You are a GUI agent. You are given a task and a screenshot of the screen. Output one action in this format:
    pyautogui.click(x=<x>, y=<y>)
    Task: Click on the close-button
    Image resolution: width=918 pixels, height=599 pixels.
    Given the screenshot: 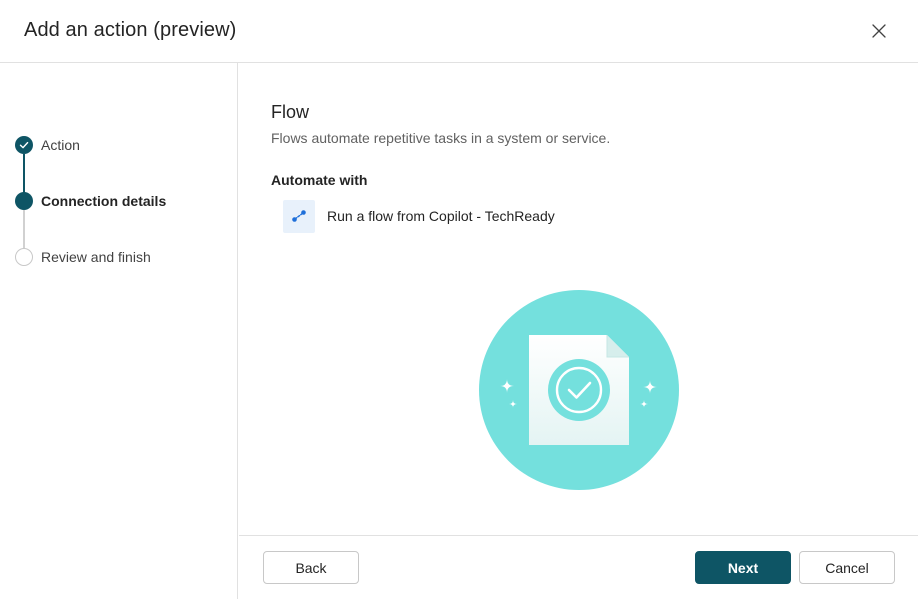 What is the action you would take?
    pyautogui.click(x=879, y=31)
    